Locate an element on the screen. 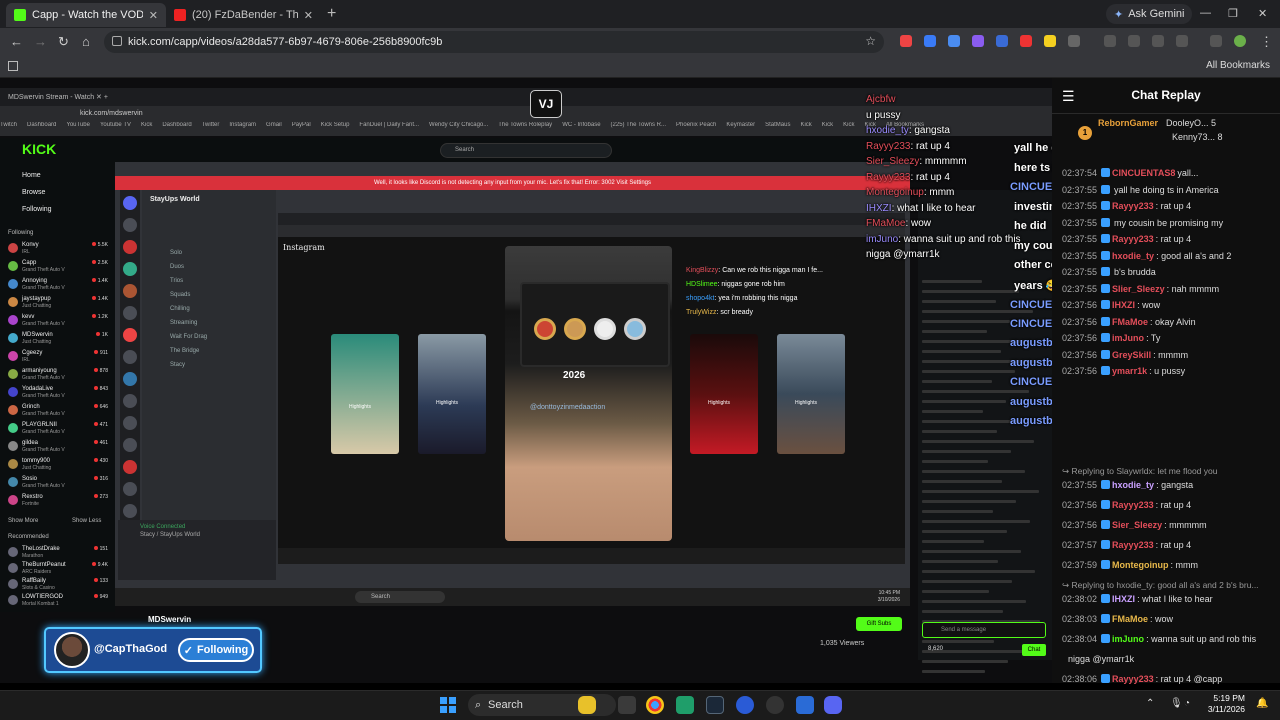 Image resolution: width=1280 pixels, height=720 pixels. tab-search-icon is located at coordinates (1110, 41).